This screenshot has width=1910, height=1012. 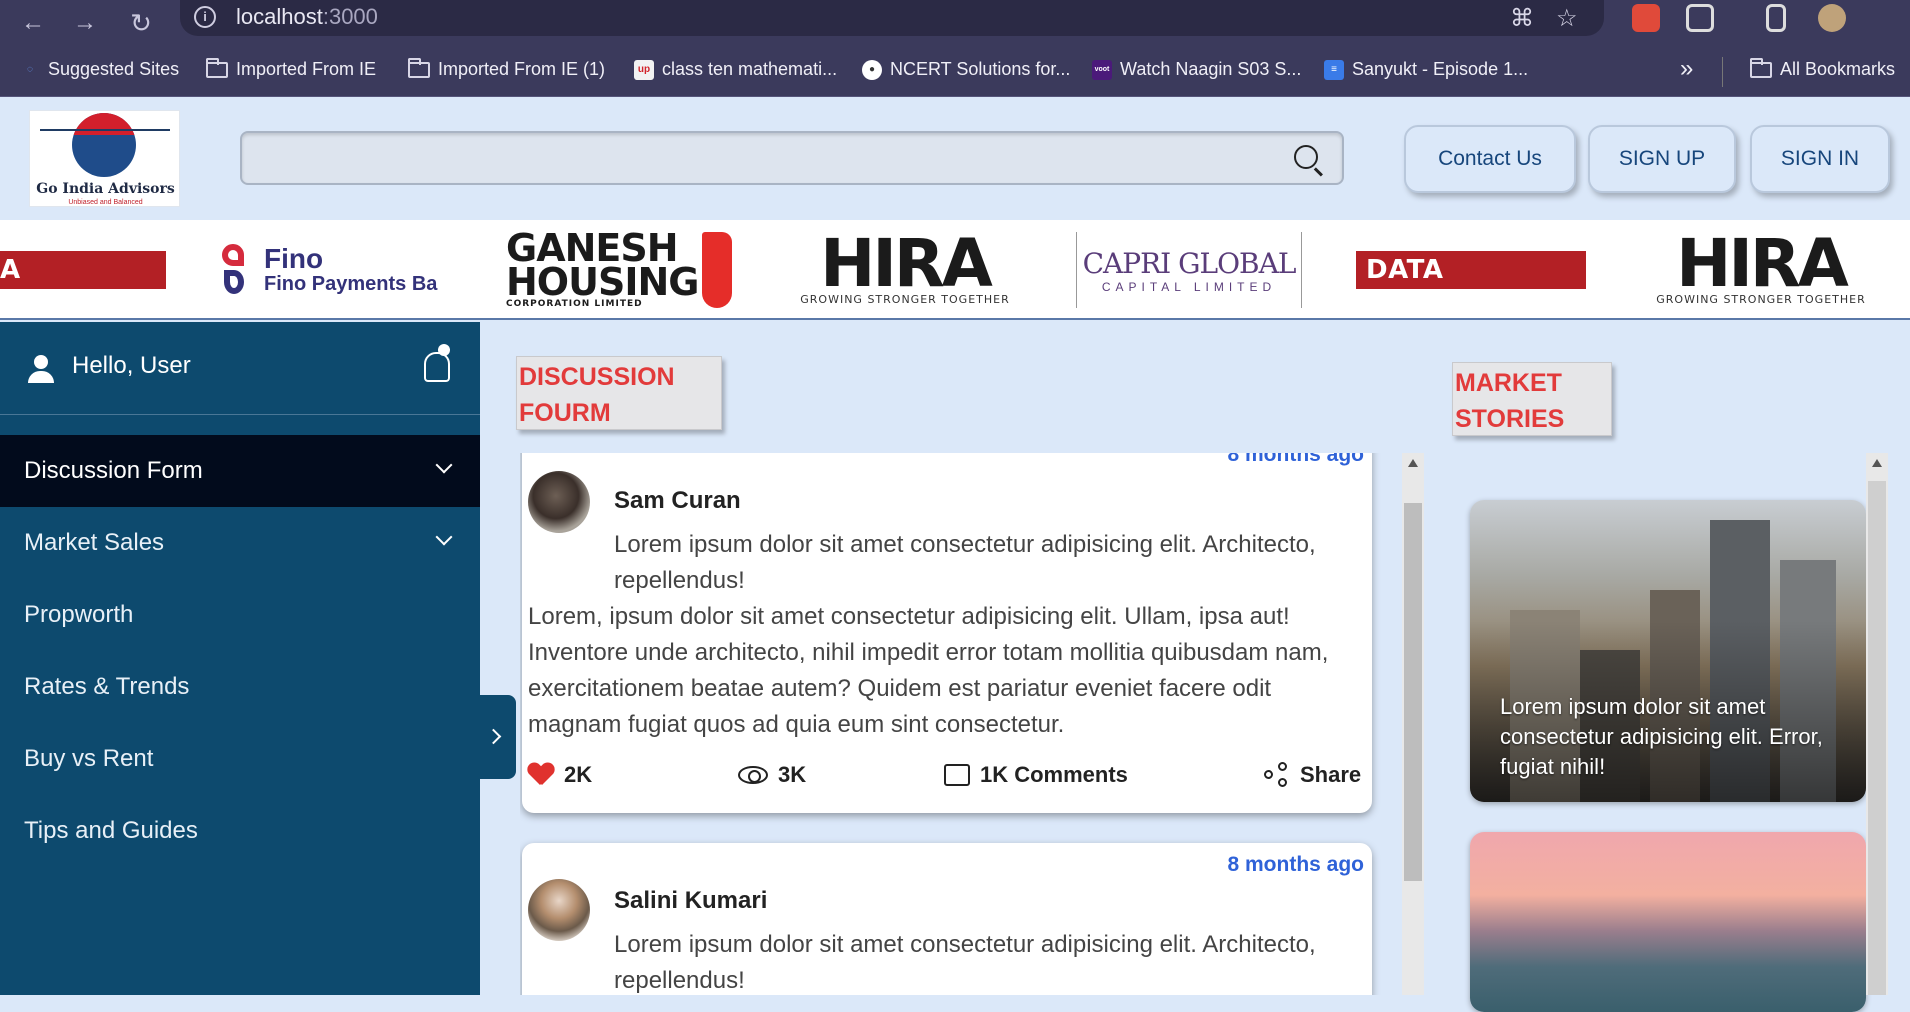 I want to click on heart-icon, so click(x=541, y=775).